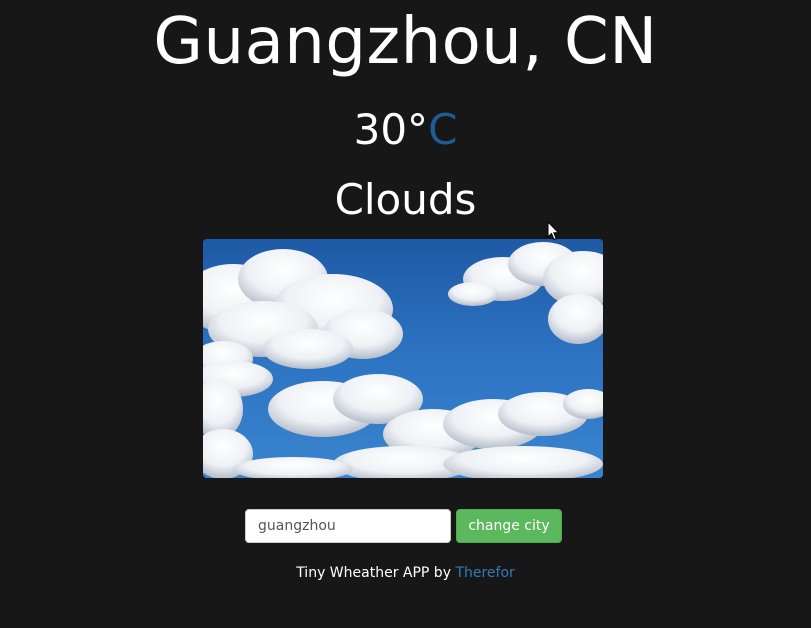 This screenshot has width=811, height=628. Describe the element at coordinates (509, 526) in the screenshot. I see `change-city-button: change city` at that location.